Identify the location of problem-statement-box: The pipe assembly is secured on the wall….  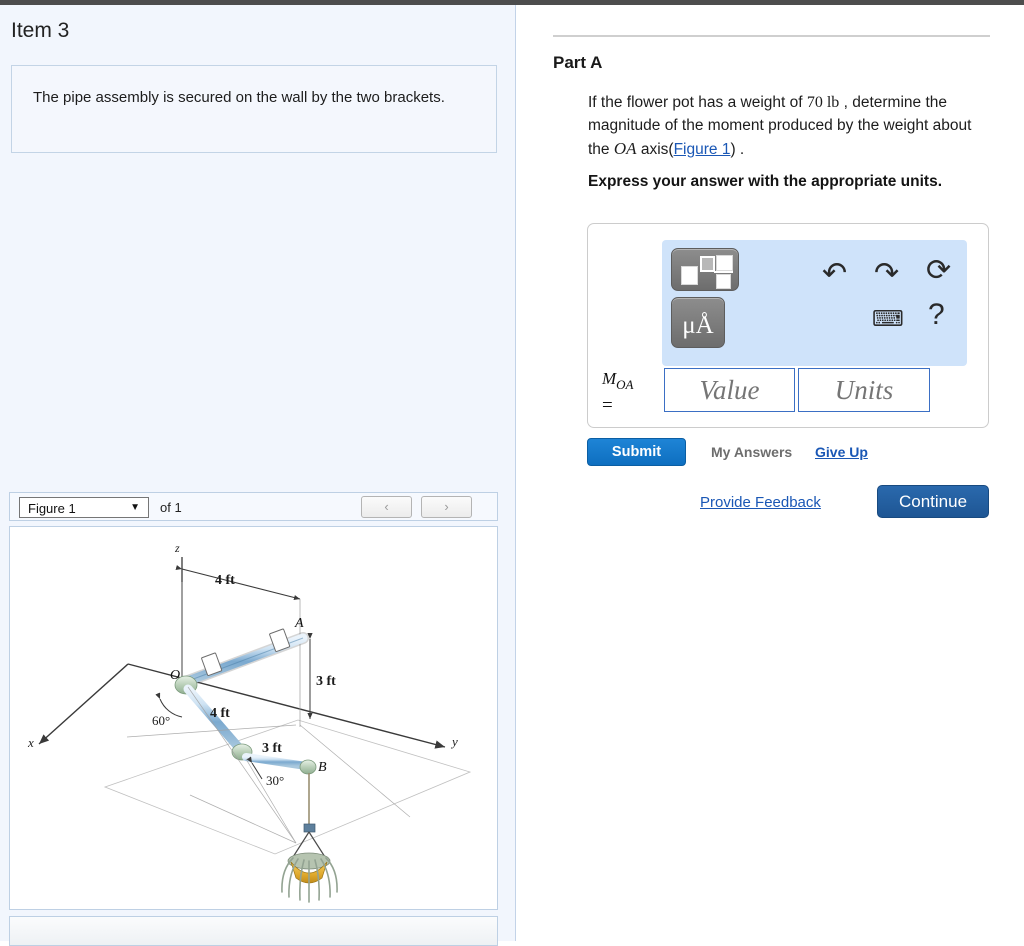
(254, 109).